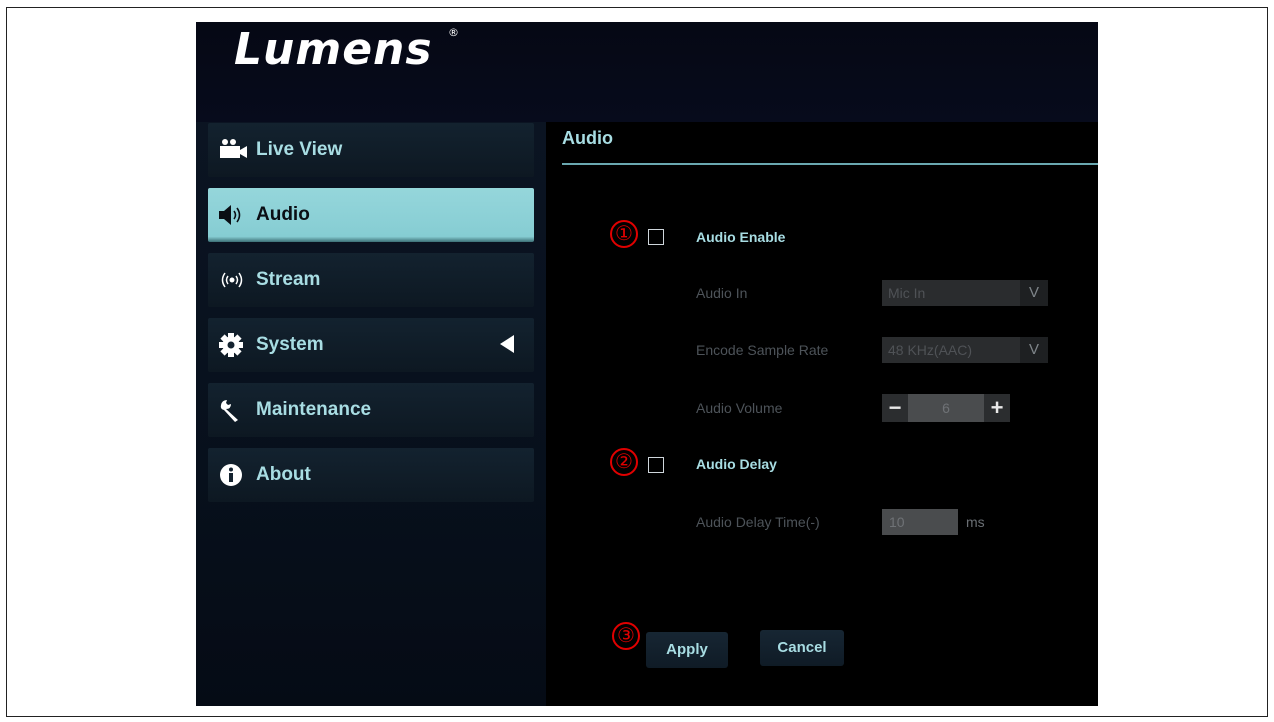 The image size is (1274, 722). What do you see at coordinates (233, 215) in the screenshot?
I see `speaker-icon` at bounding box center [233, 215].